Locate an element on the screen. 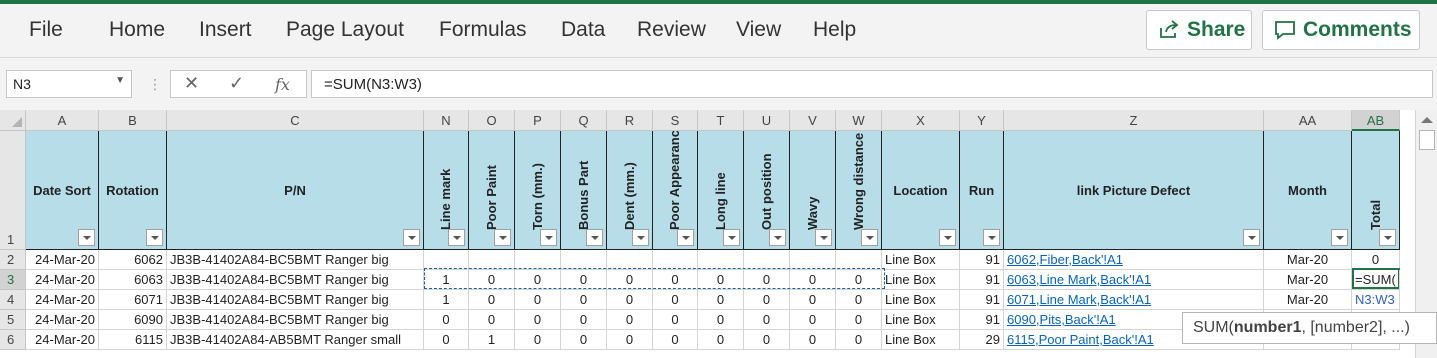 This screenshot has width=1437, height=358. chevron-down-icon: ▼ is located at coordinates (120, 80).